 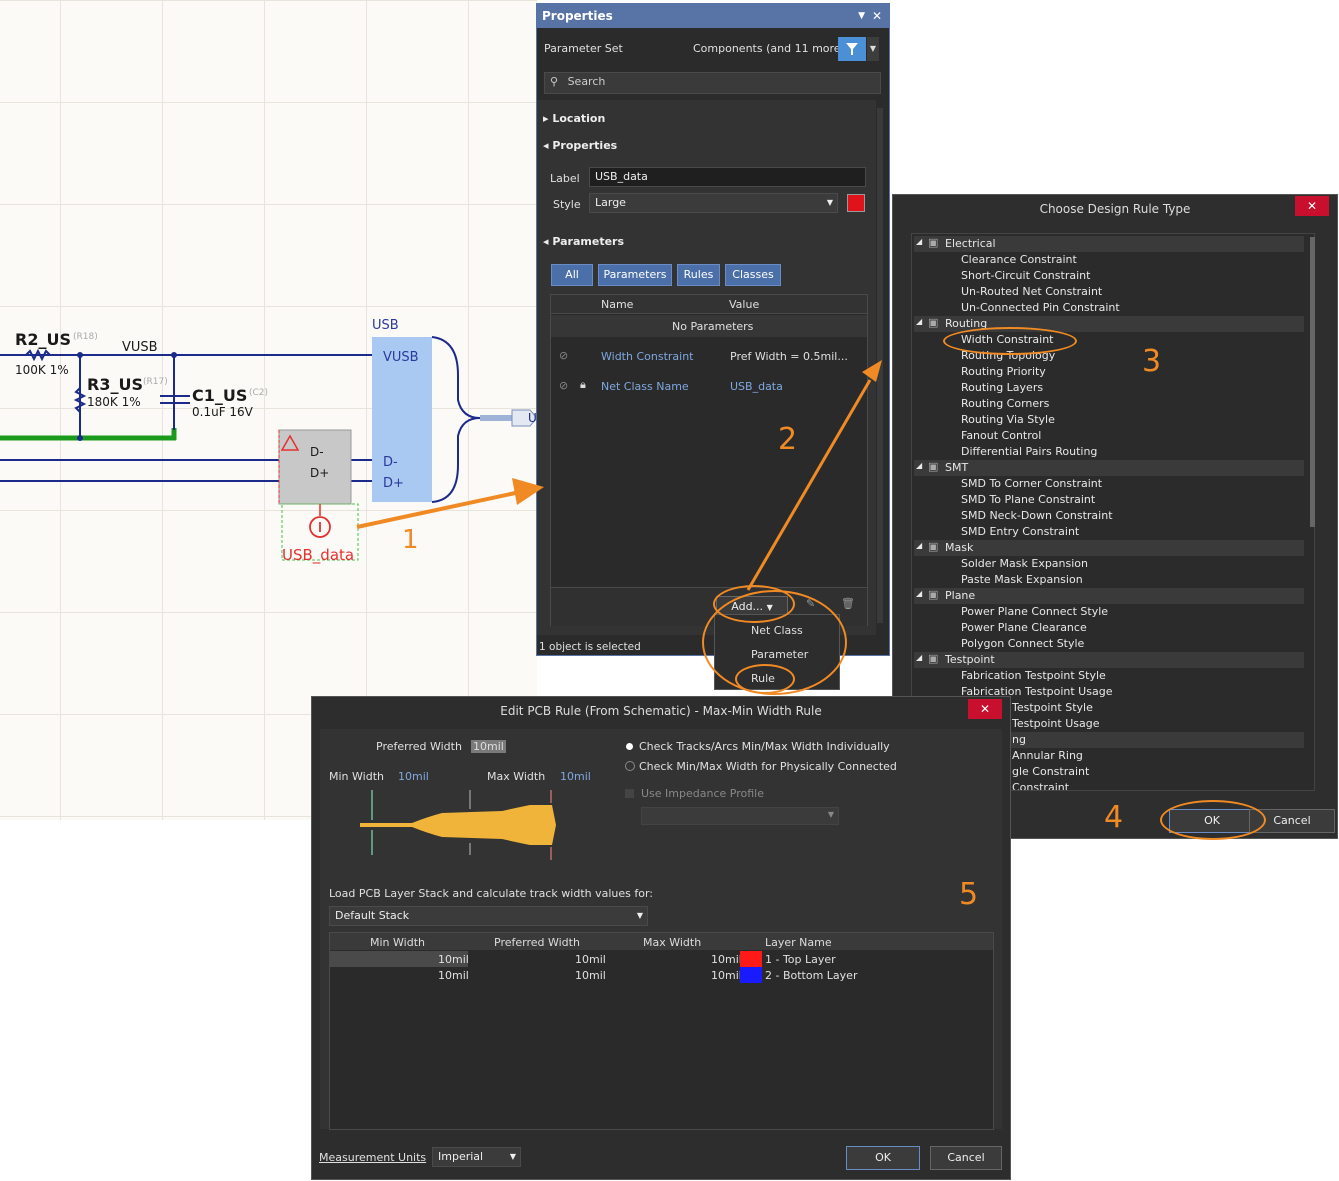 I want to click on col-max-width: Max Width, so click(x=672, y=942).